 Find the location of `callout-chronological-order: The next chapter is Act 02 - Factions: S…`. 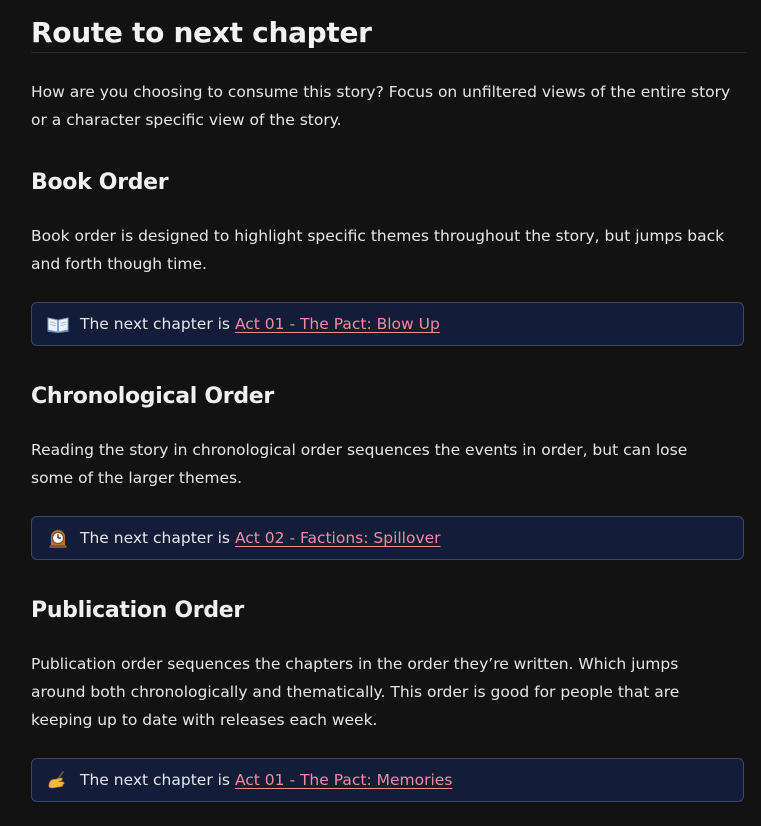

callout-chronological-order: The next chapter is Act 02 - Factions: S… is located at coordinates (387, 538).